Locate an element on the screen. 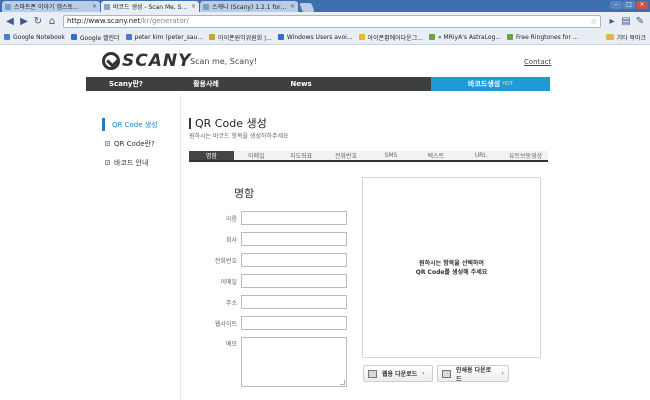 The image size is (650, 400). browser-tab-2: 바코드 생성 - Scan Me, S... × is located at coordinates (150, 6).